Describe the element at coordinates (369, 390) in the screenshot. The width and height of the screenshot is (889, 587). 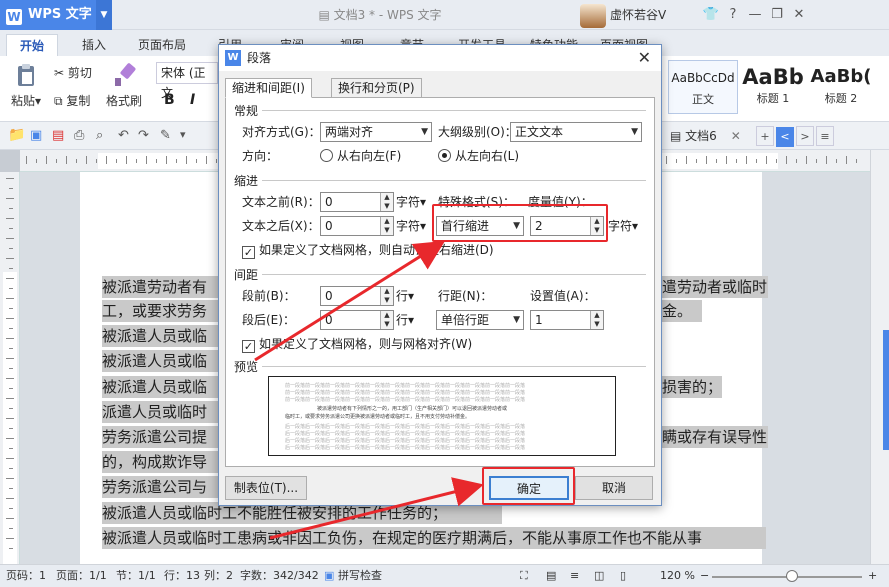
I see `annotation-arrows` at that location.